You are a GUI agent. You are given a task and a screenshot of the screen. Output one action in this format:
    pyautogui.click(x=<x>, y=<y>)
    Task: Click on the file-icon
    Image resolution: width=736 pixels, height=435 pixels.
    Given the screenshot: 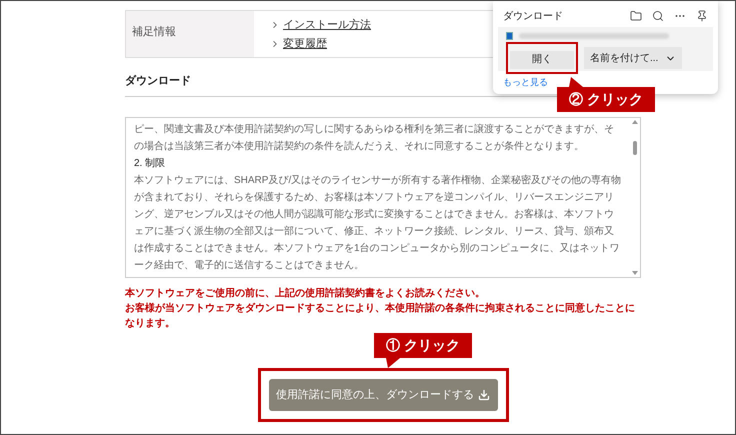 What is the action you would take?
    pyautogui.click(x=509, y=36)
    